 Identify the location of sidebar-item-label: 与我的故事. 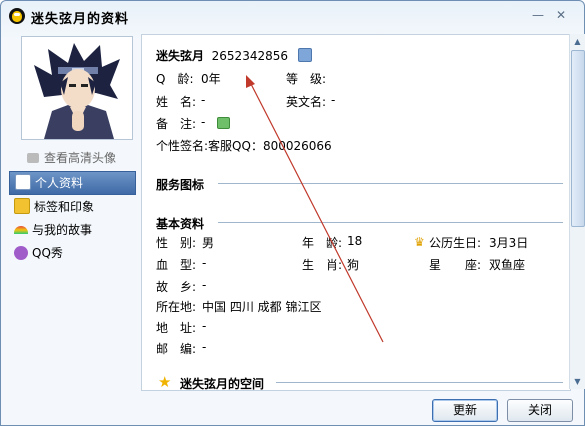
(62, 230).